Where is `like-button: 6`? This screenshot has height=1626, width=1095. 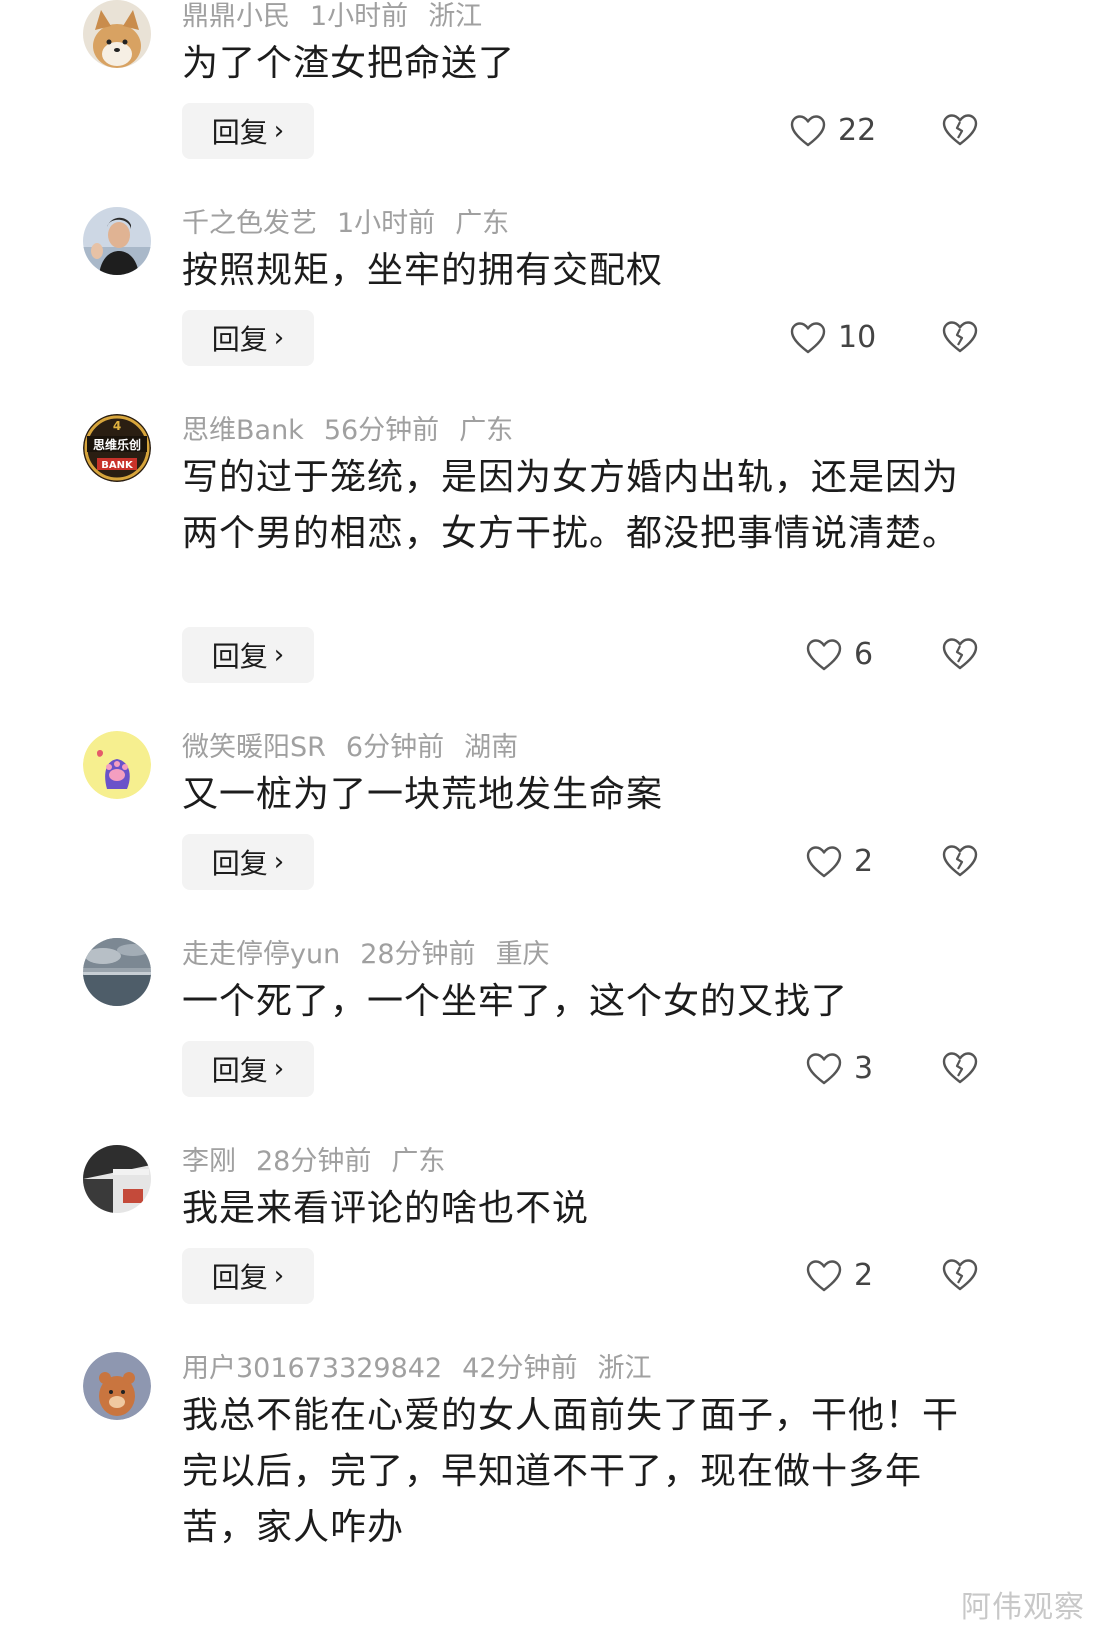 like-button: 6 is located at coordinates (839, 654).